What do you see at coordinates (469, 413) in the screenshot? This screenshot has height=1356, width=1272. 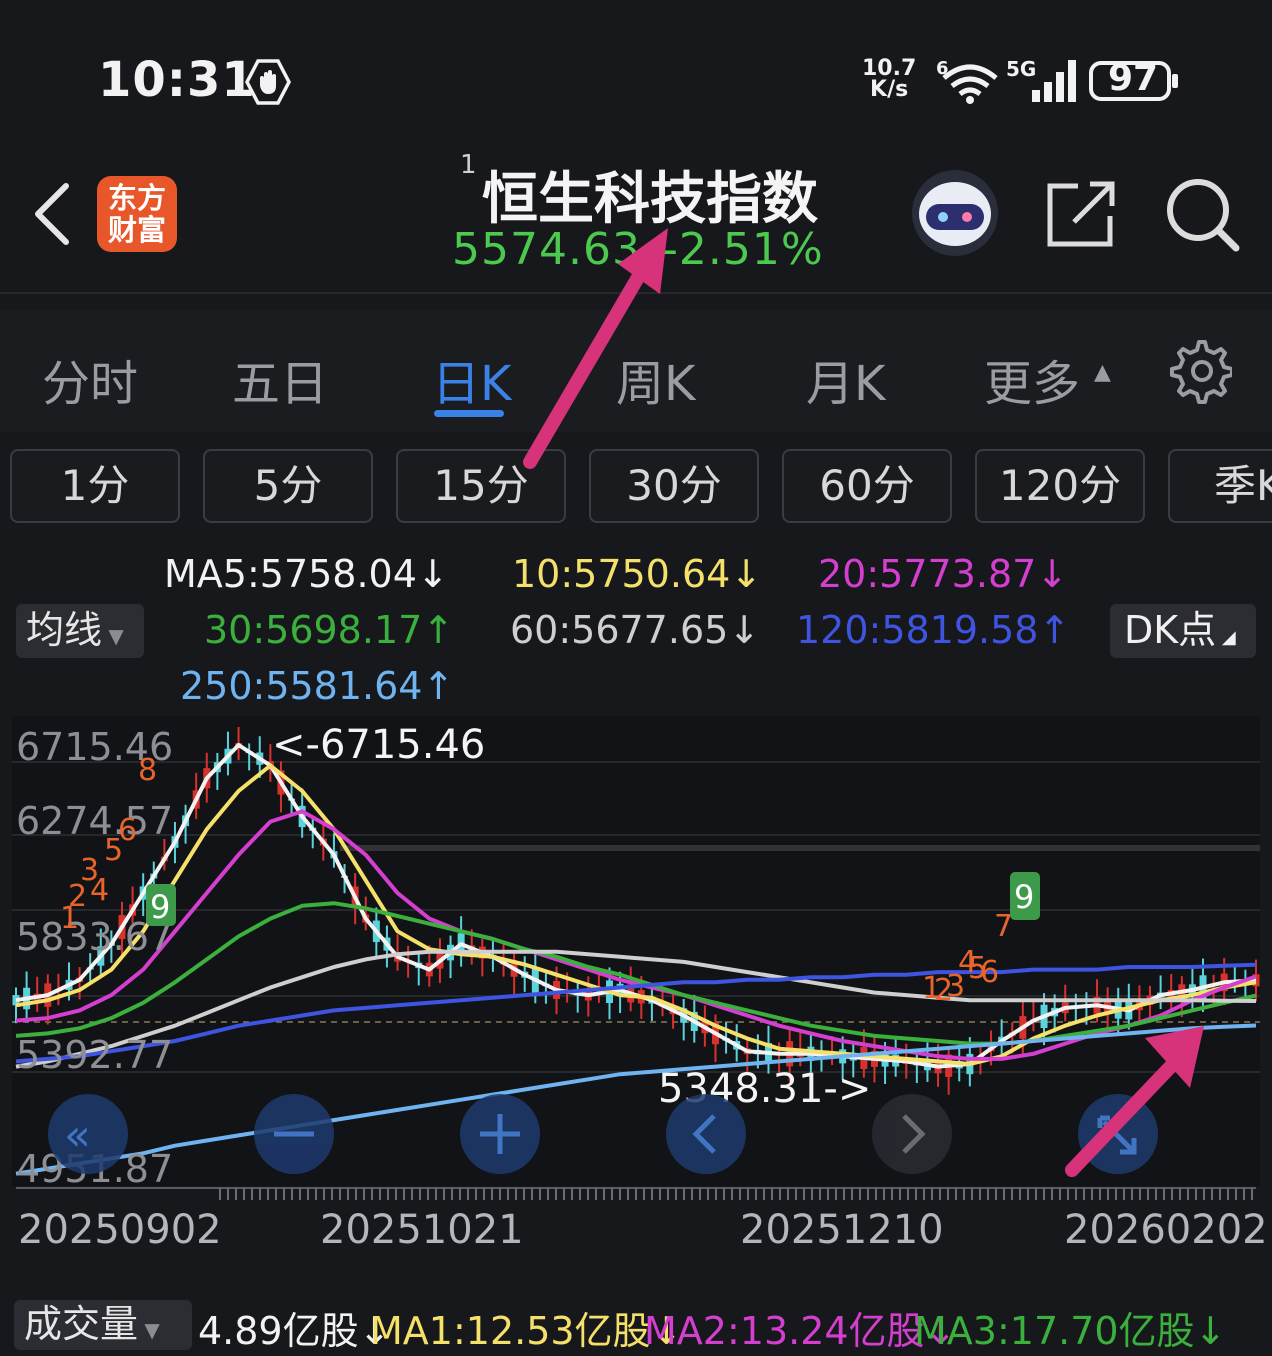 I see `active-tab-indicator` at bounding box center [469, 413].